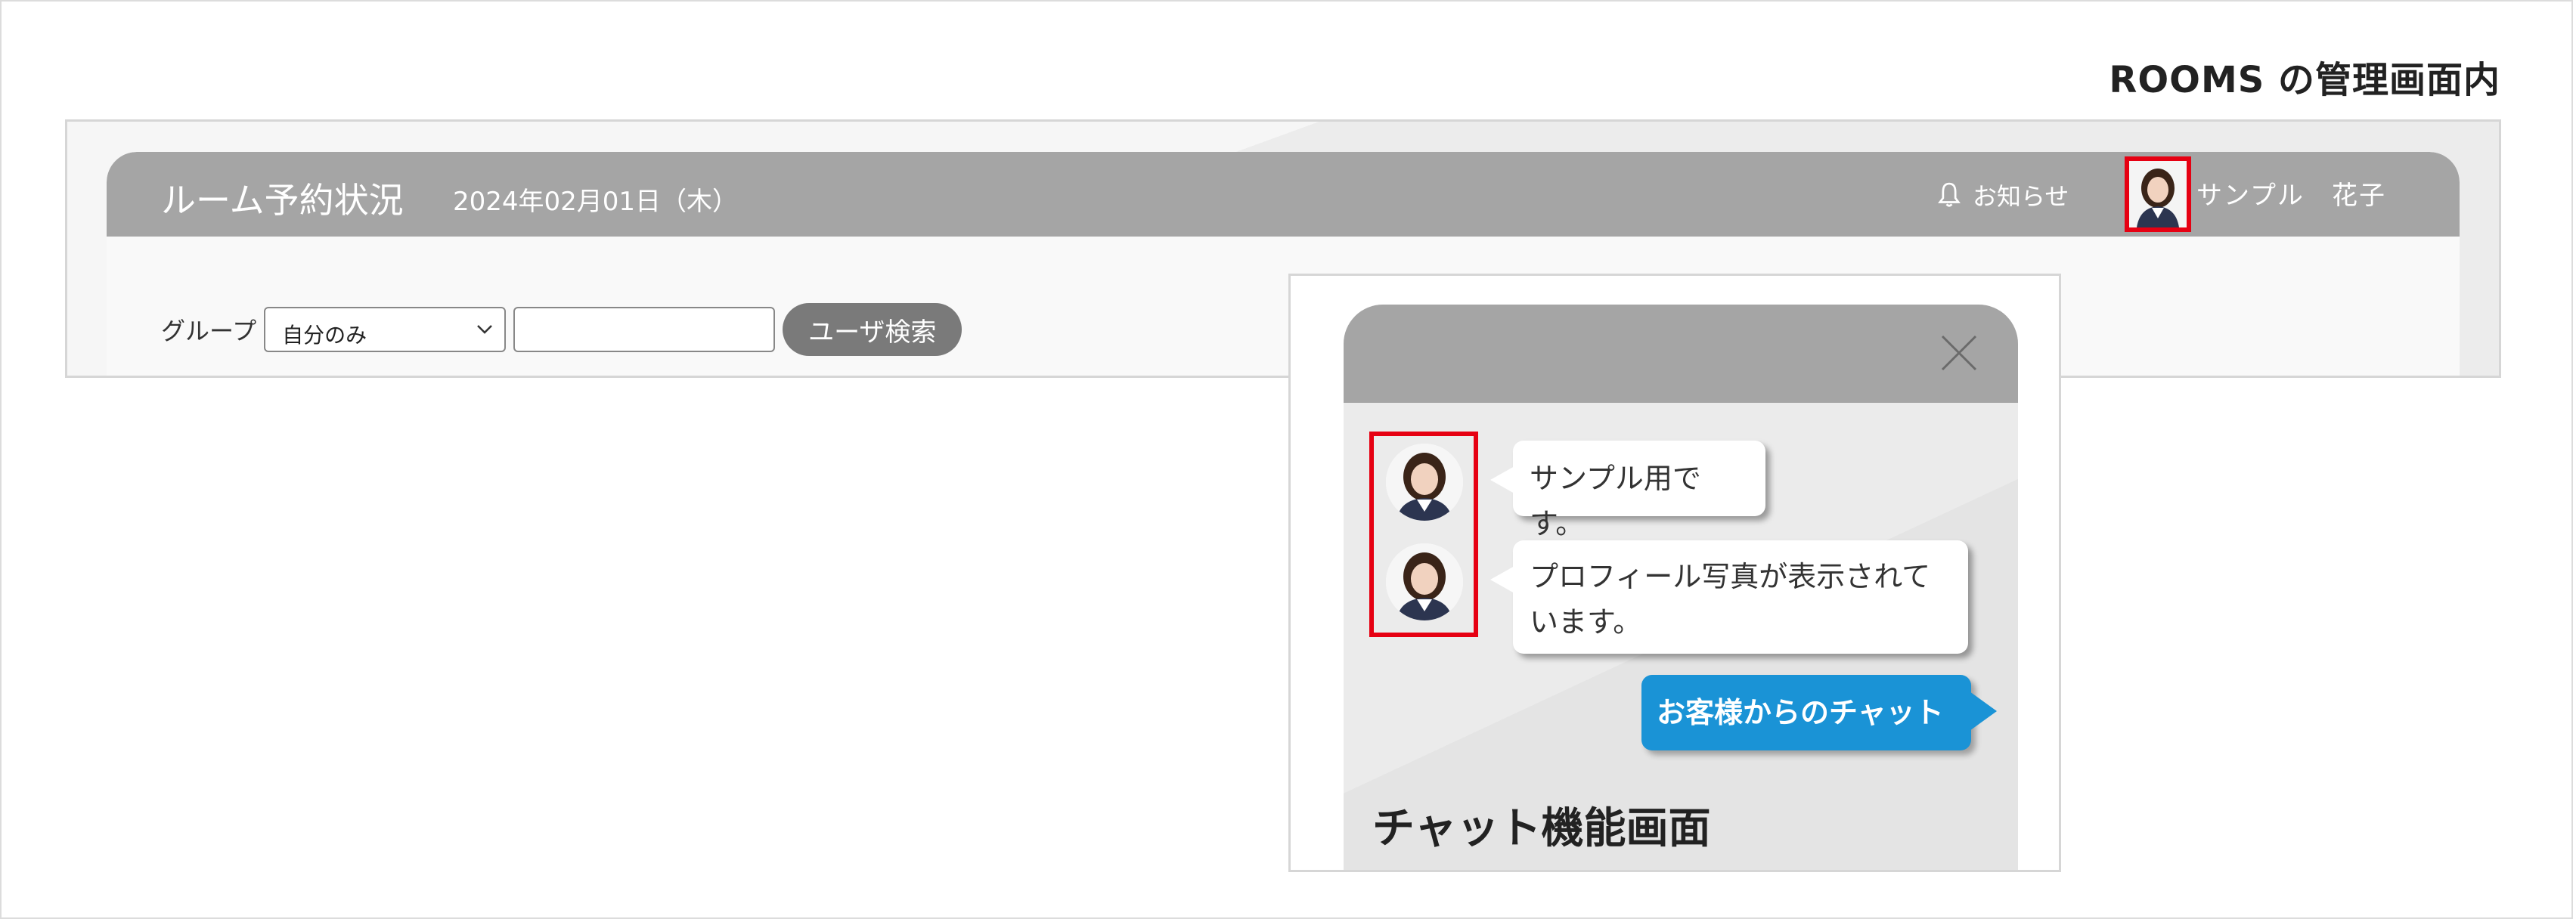  What do you see at coordinates (485, 330) in the screenshot?
I see `chevron-down-icon` at bounding box center [485, 330].